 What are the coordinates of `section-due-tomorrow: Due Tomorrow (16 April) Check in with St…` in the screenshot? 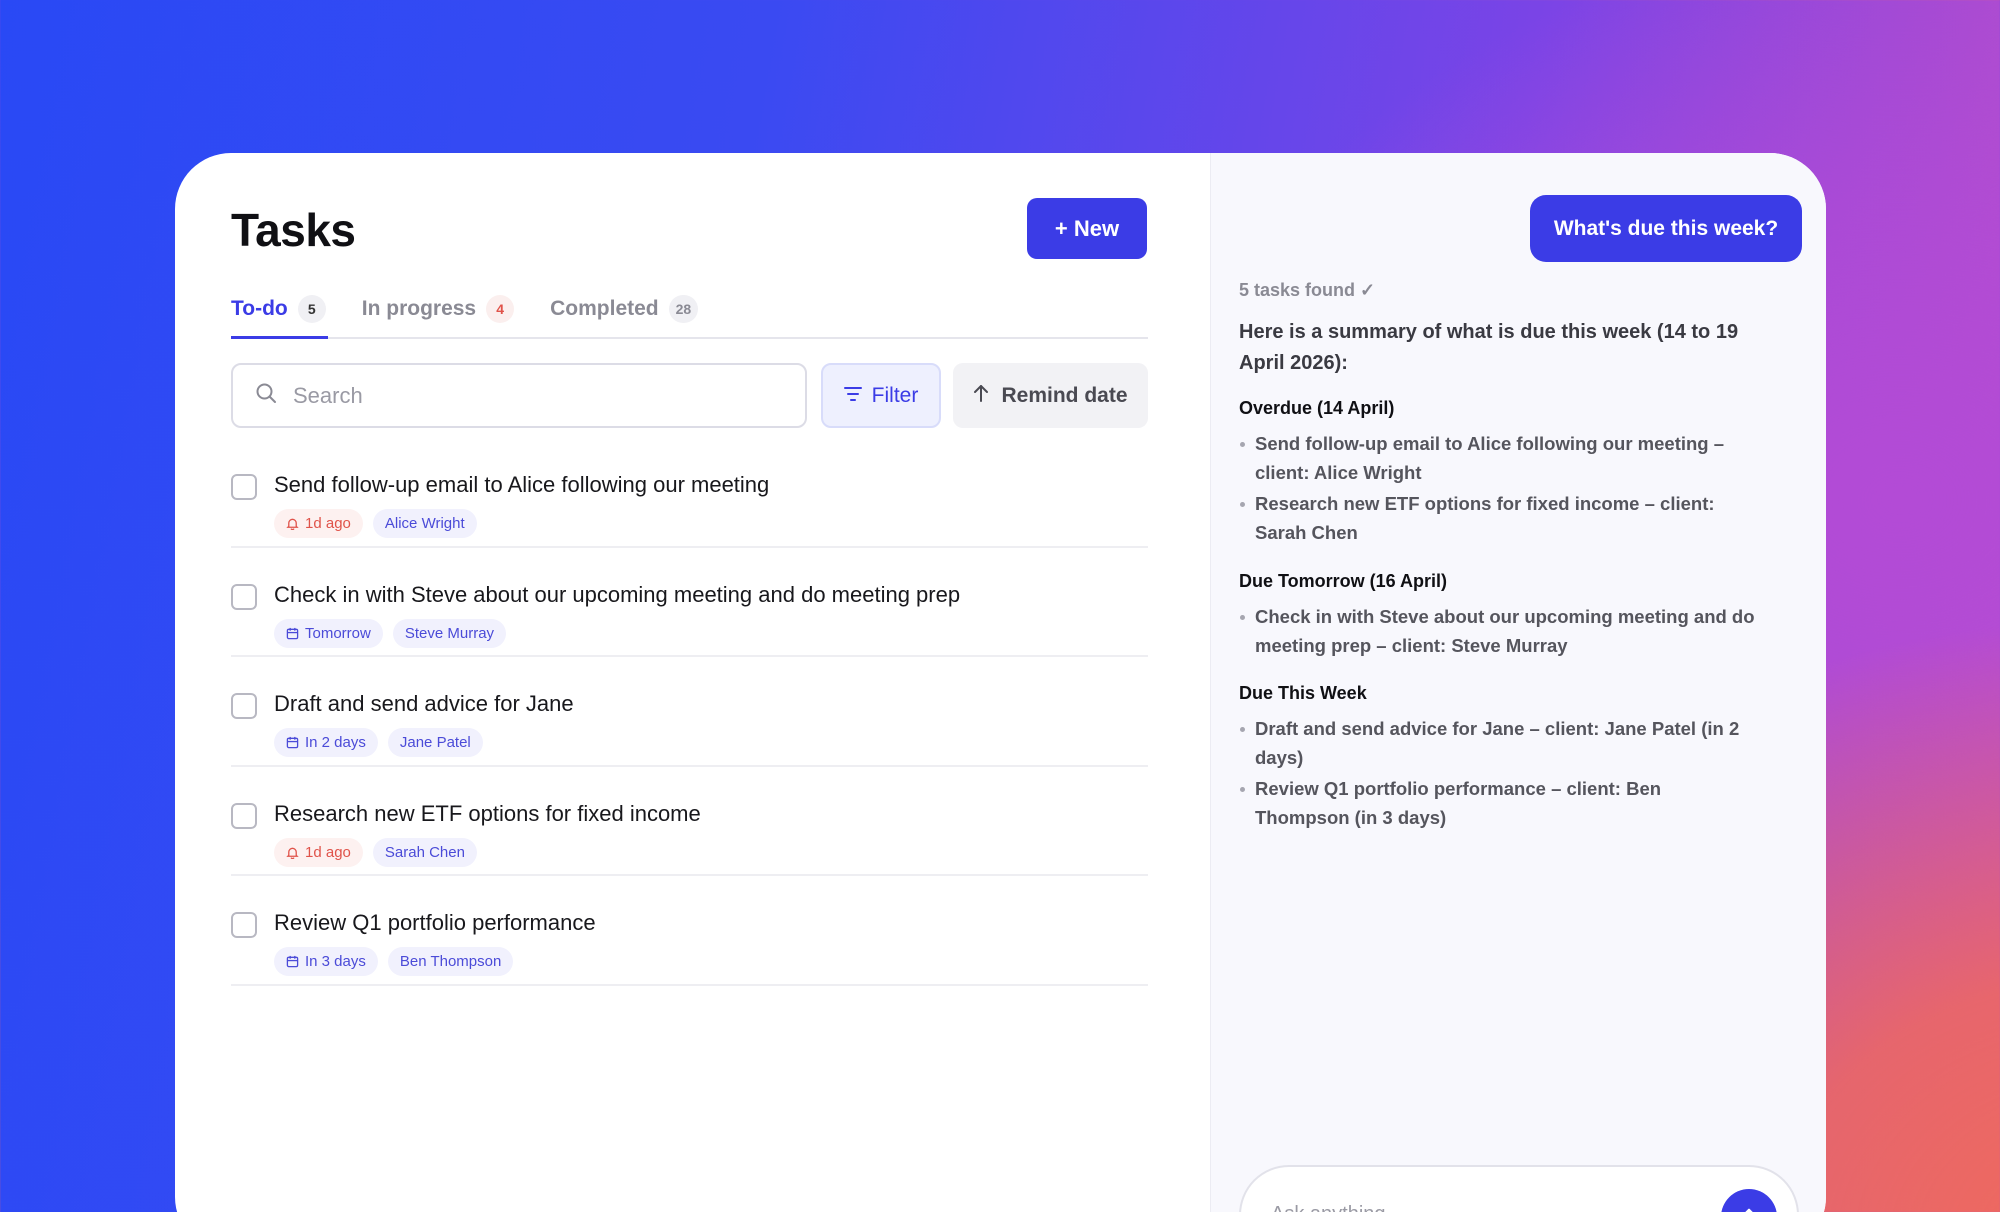 It's located at (1499, 616).